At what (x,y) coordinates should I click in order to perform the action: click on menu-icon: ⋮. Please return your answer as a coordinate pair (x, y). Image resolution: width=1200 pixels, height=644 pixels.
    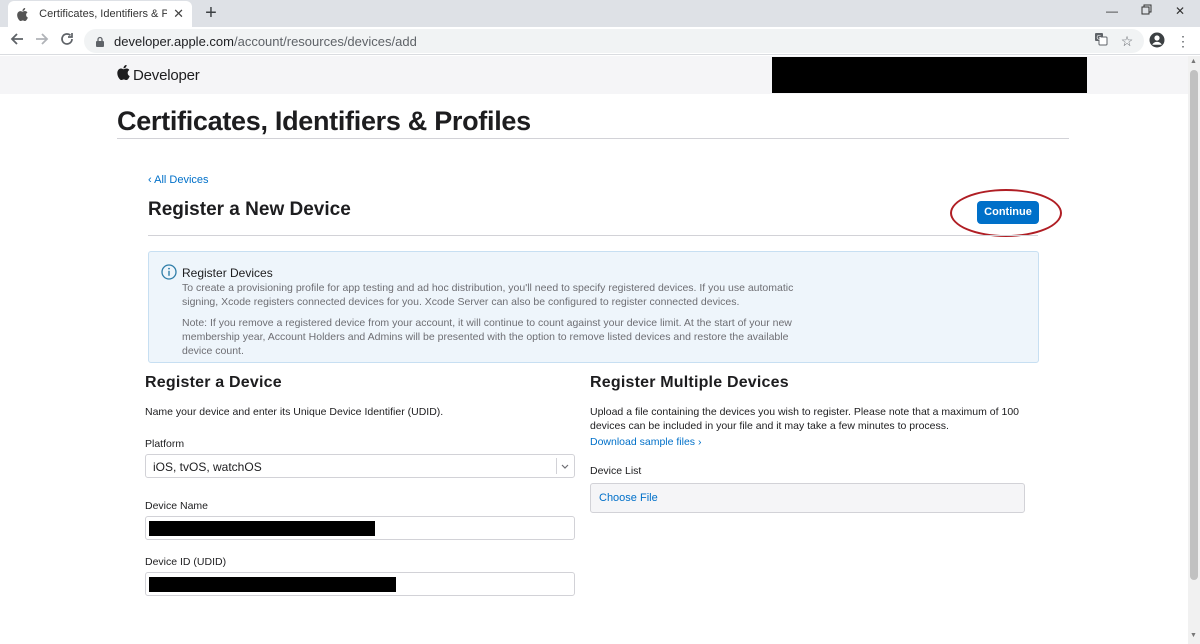
    Looking at the image, I should click on (1183, 41).